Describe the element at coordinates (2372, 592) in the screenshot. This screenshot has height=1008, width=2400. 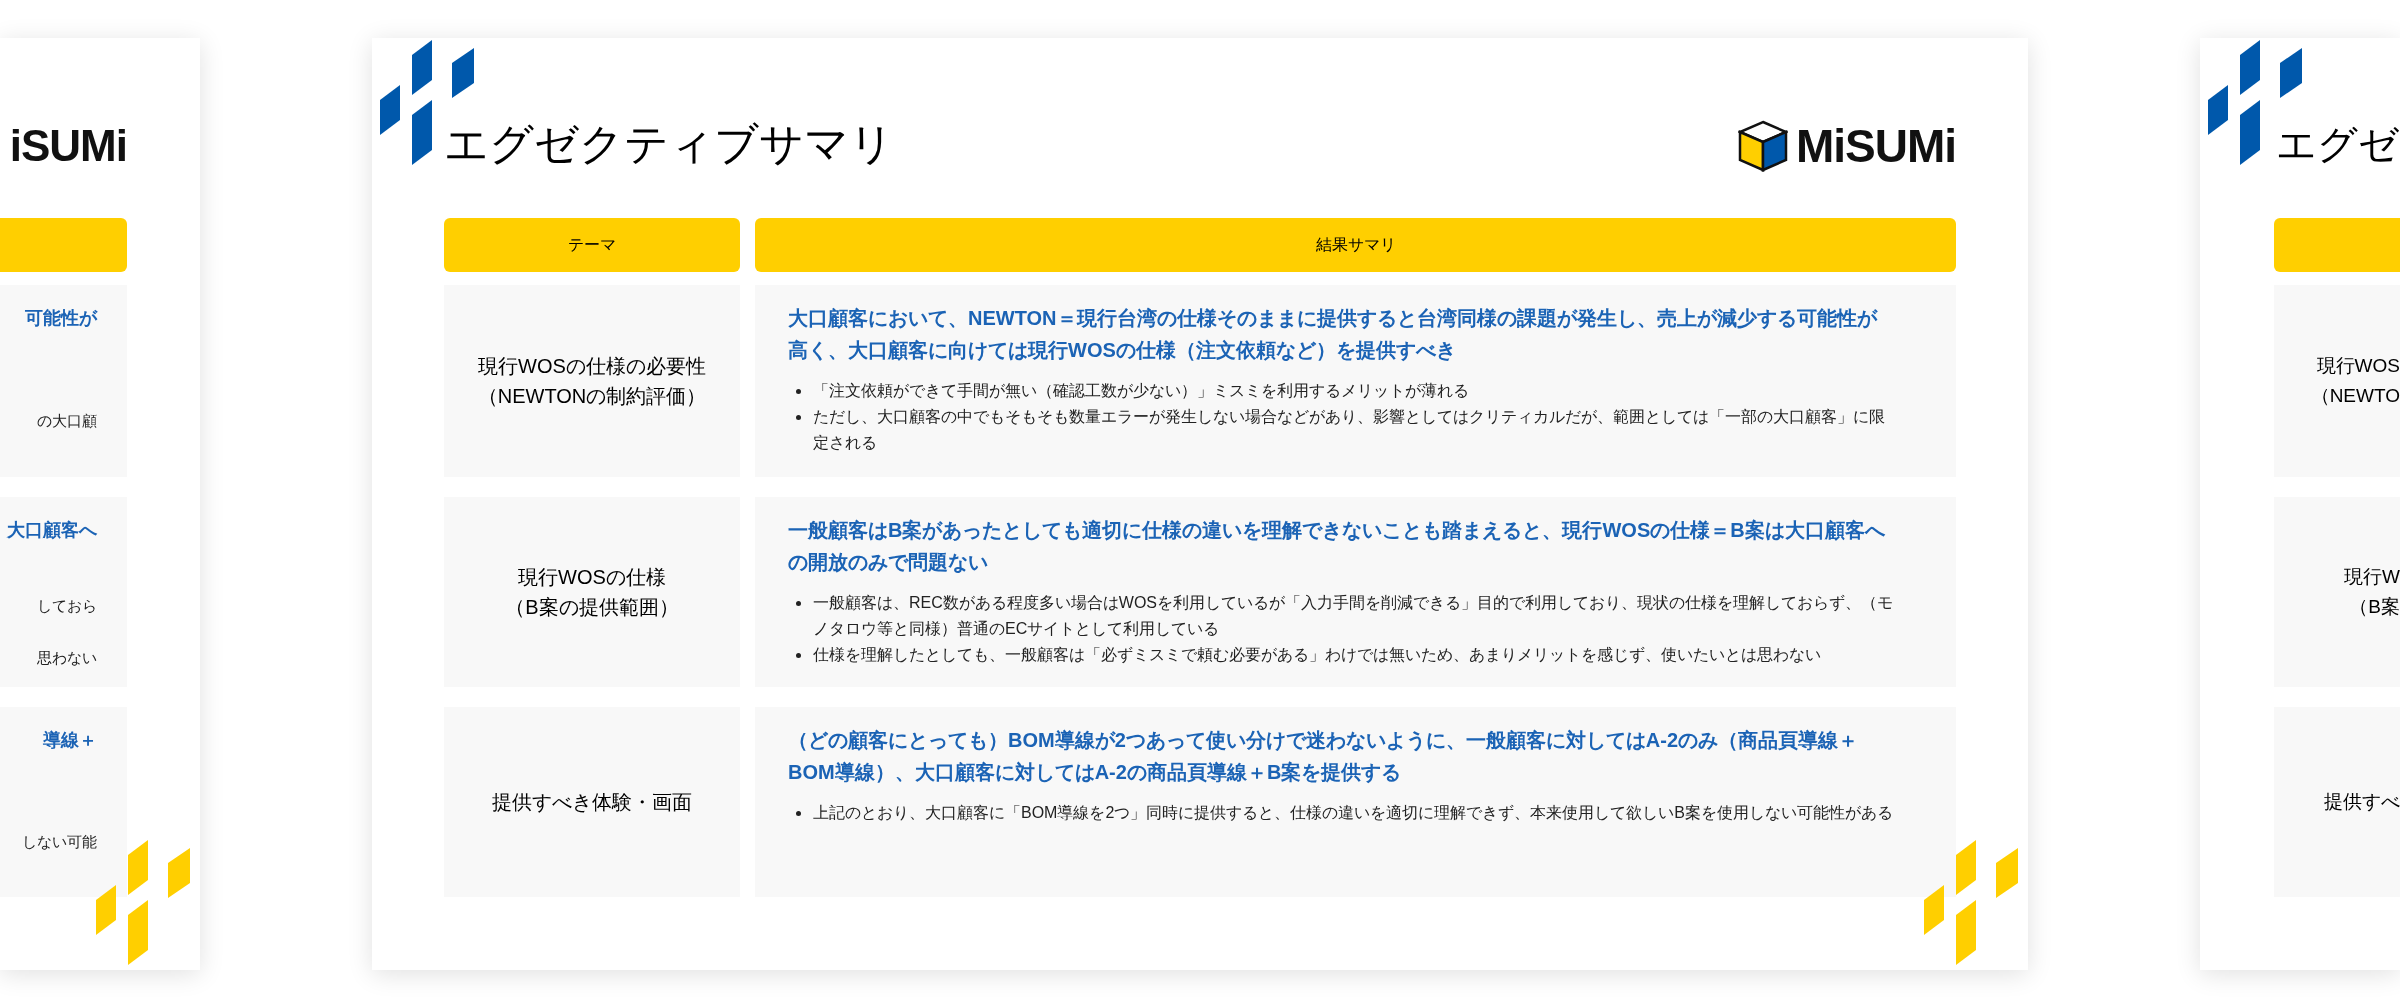
I see `theme-text: 現行W （B案` at that location.